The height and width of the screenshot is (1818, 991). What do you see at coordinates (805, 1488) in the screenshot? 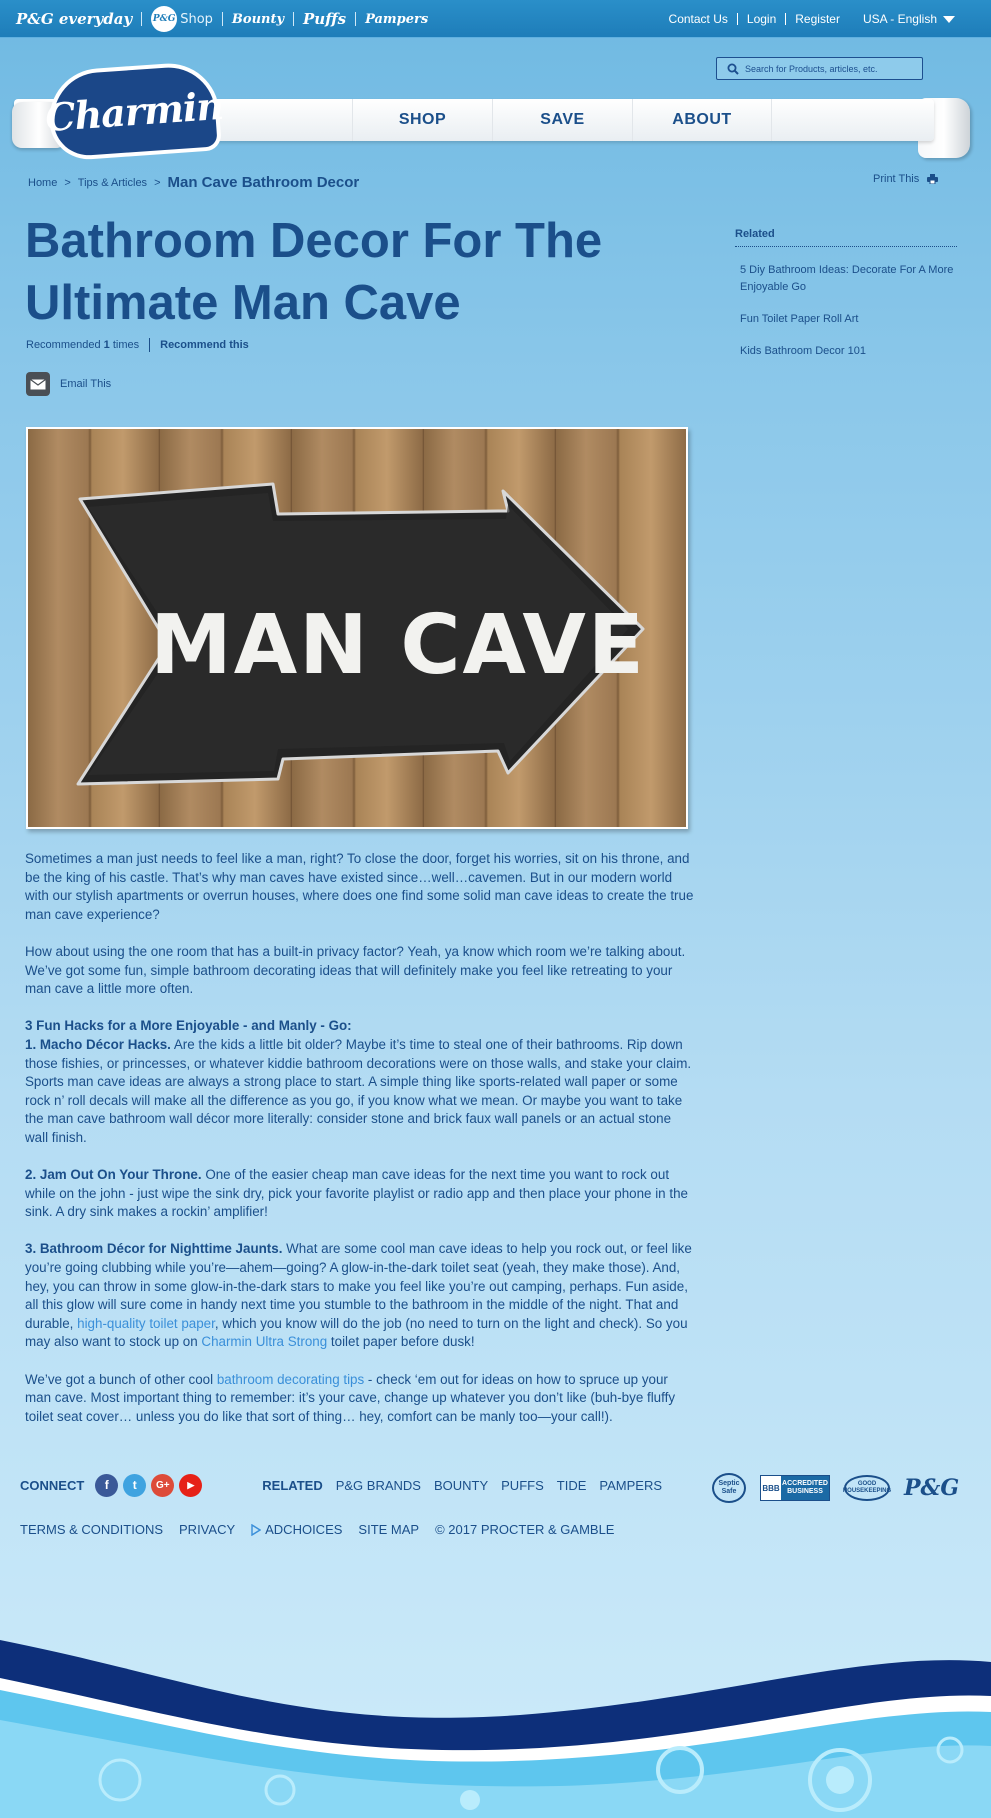
I see `bbb-accredited-label: ACCREDITED BUSINESS` at bounding box center [805, 1488].